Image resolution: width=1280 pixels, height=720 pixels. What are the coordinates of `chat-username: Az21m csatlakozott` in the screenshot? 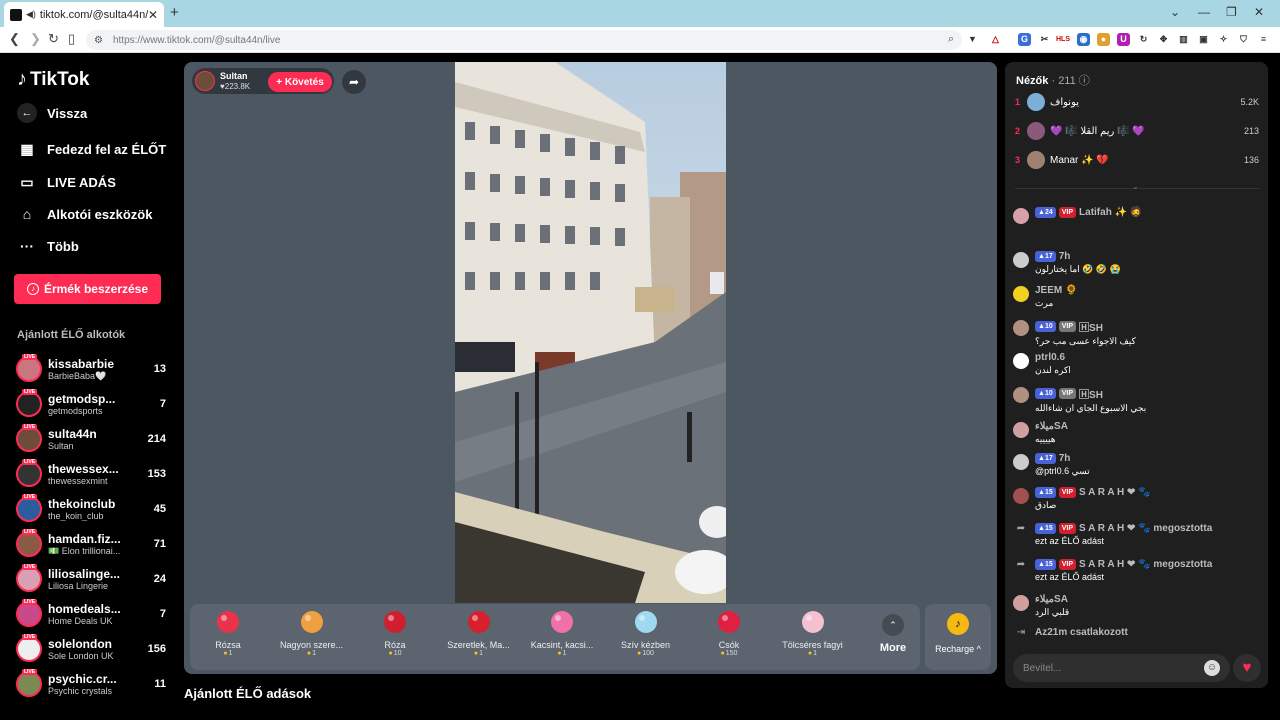 It's located at (1081, 632).